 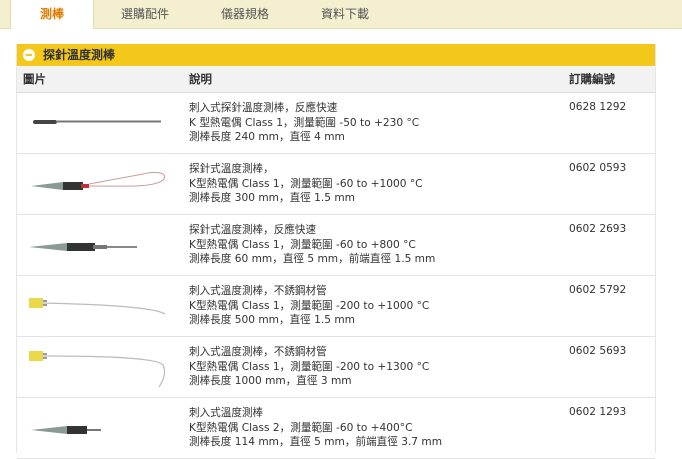 What do you see at coordinates (598, 290) in the screenshot?
I see `order-number: 0602 5792` at bounding box center [598, 290].